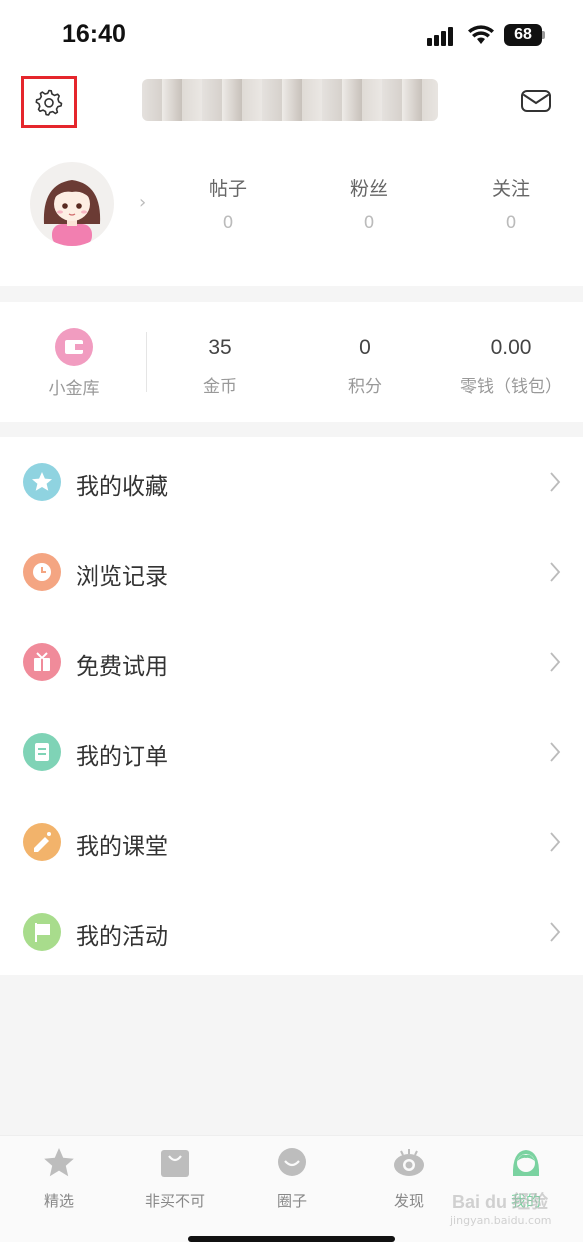 This screenshot has height=1242, width=583. I want to click on flag-icon, so click(42, 932).